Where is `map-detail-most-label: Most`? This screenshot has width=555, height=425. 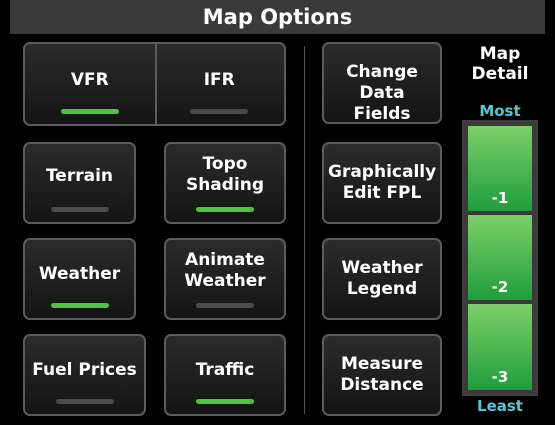
map-detail-most-label: Most is located at coordinates (500, 111).